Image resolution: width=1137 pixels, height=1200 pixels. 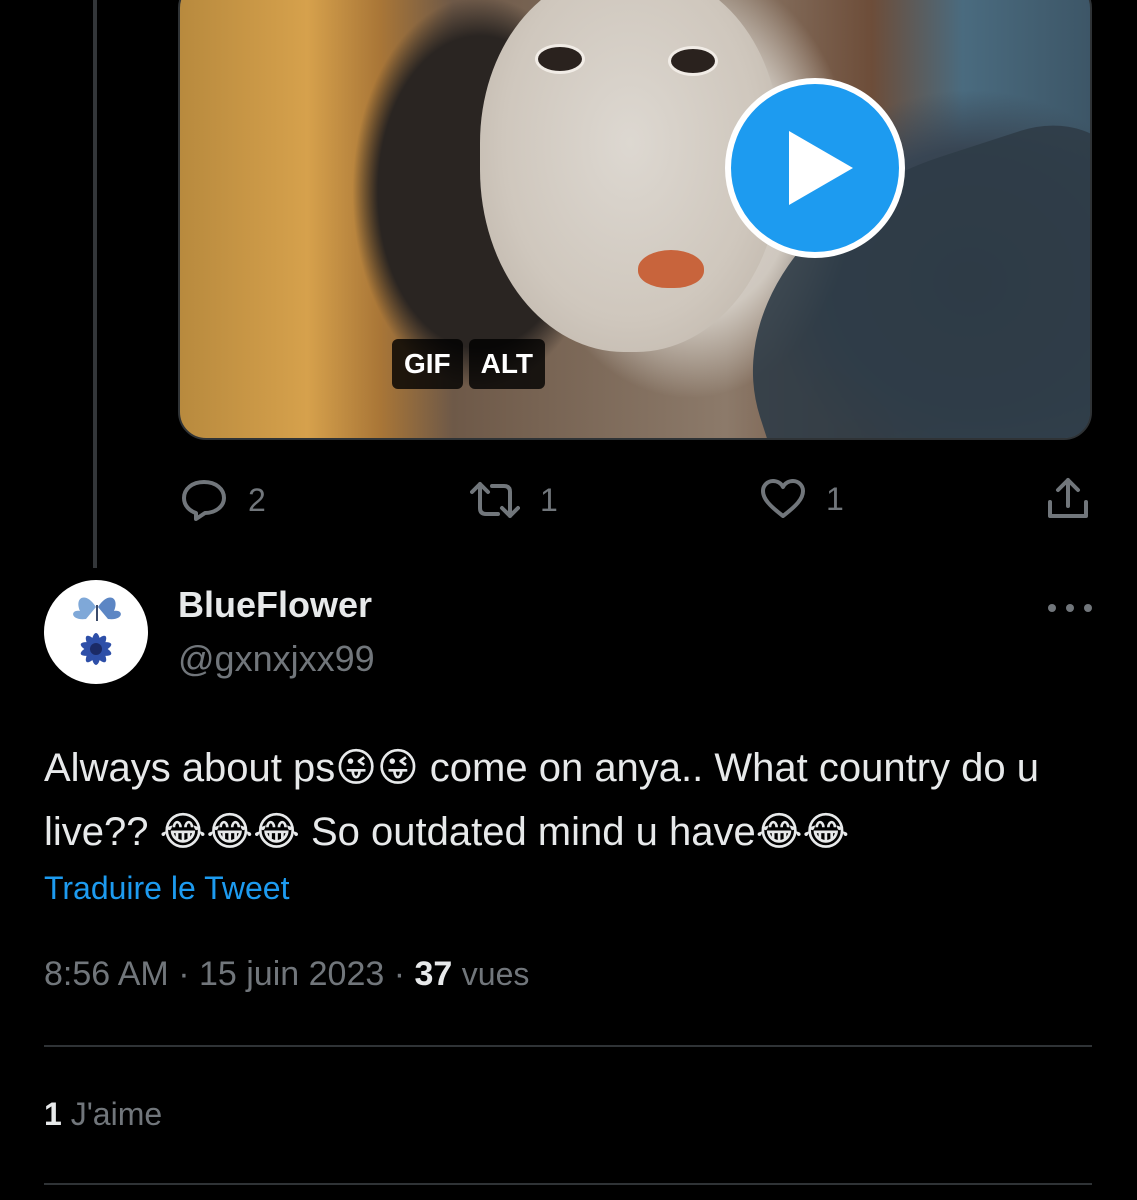 What do you see at coordinates (427, 364) in the screenshot?
I see `gif-badge: GIF` at bounding box center [427, 364].